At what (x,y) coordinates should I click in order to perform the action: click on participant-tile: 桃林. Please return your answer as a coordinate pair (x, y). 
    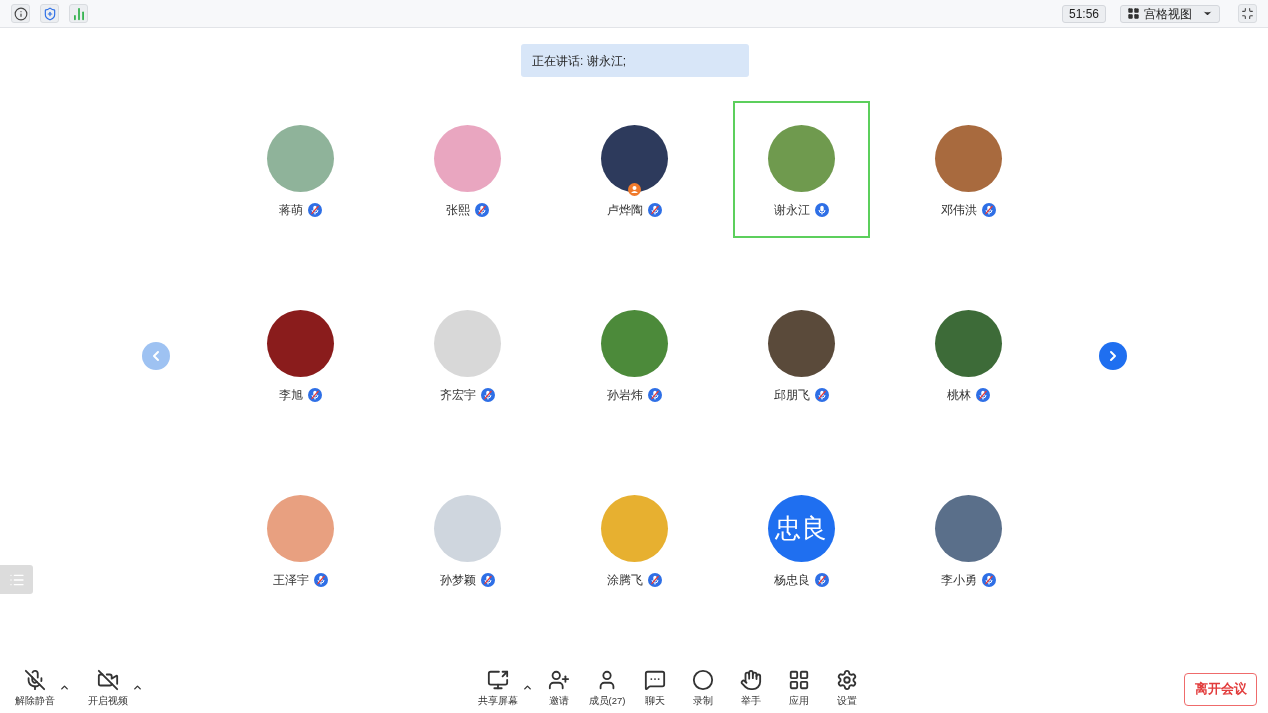
    Looking at the image, I should click on (968, 354).